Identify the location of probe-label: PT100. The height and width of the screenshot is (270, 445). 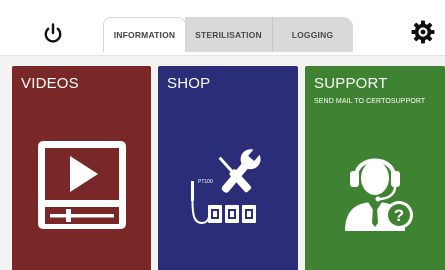
(205, 182).